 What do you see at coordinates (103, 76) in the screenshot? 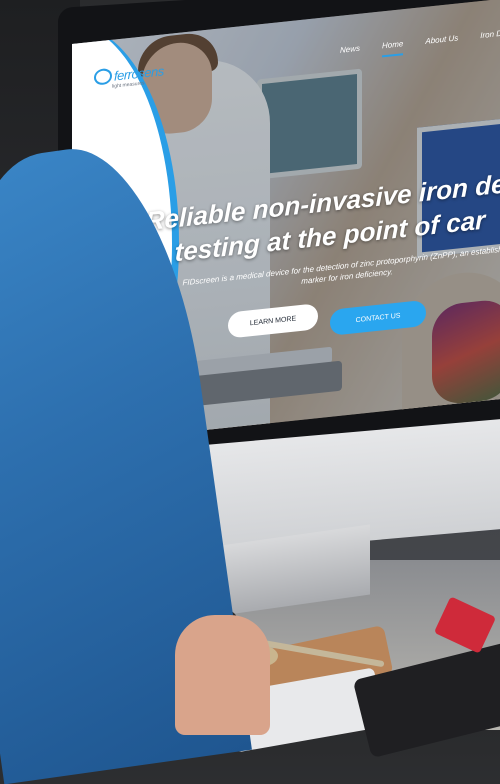
I see `logo-icon` at bounding box center [103, 76].